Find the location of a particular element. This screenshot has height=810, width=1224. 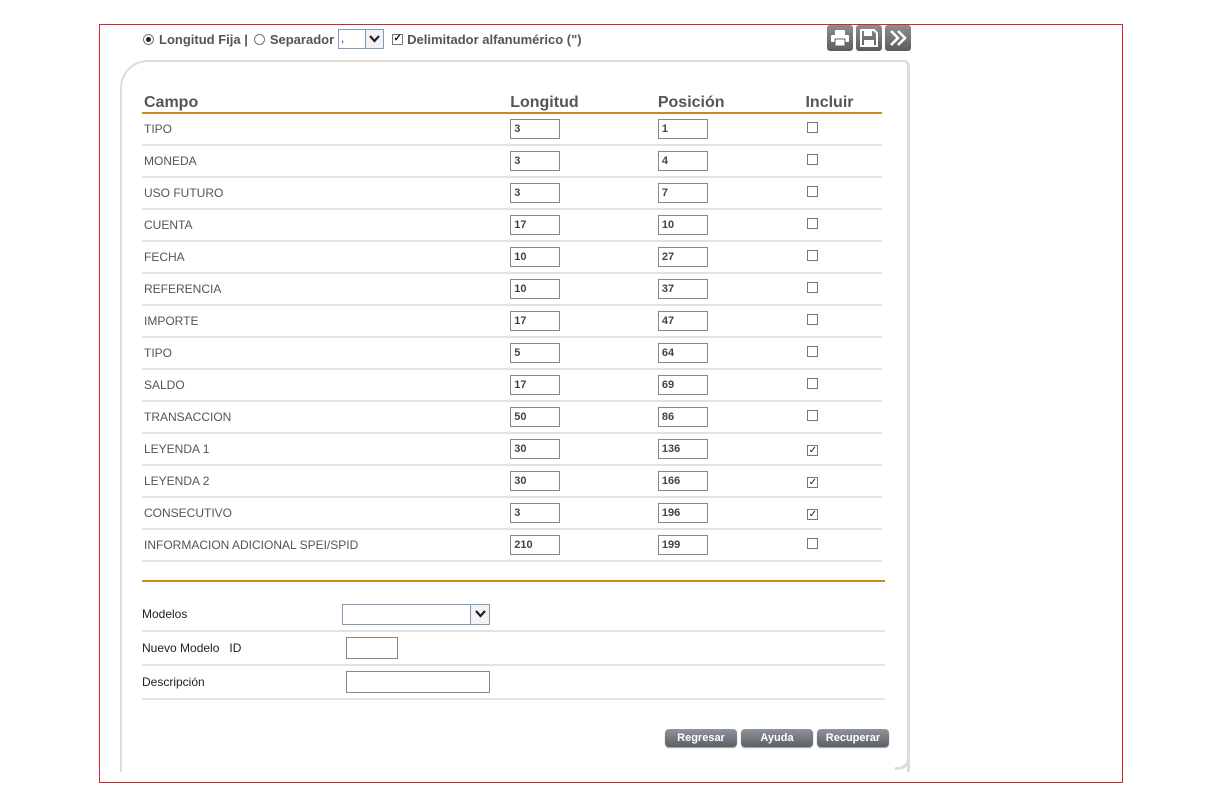

length-input: 210 is located at coordinates (535, 545).